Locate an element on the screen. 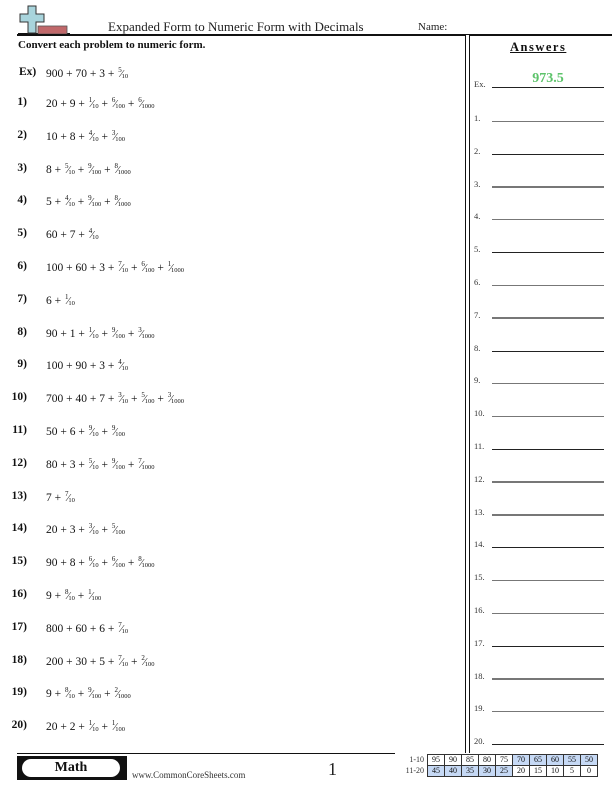 The width and height of the screenshot is (612, 792). fraction: 8⁄1000 is located at coordinates (121, 169).